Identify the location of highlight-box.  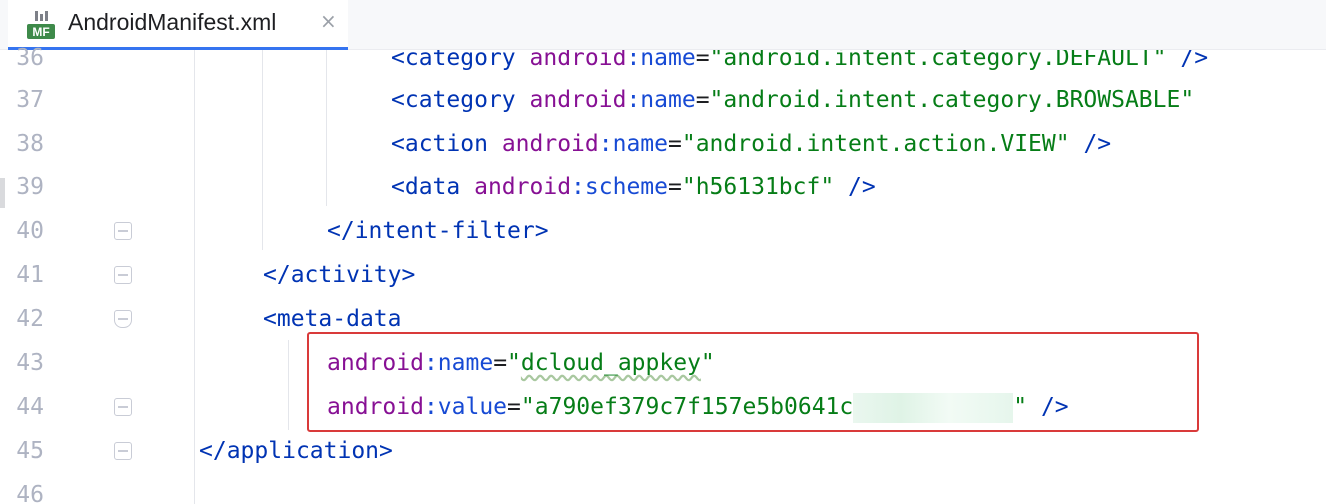
(753, 382).